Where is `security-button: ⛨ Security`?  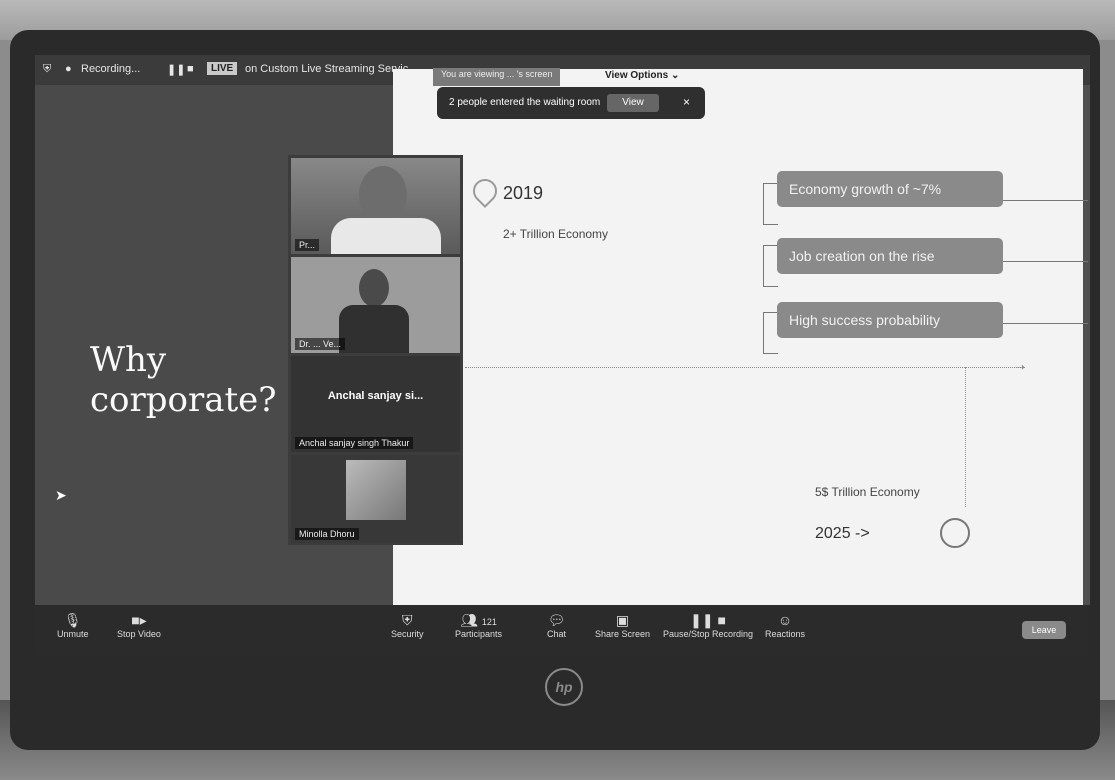 security-button: ⛨ Security is located at coordinates (407, 625).